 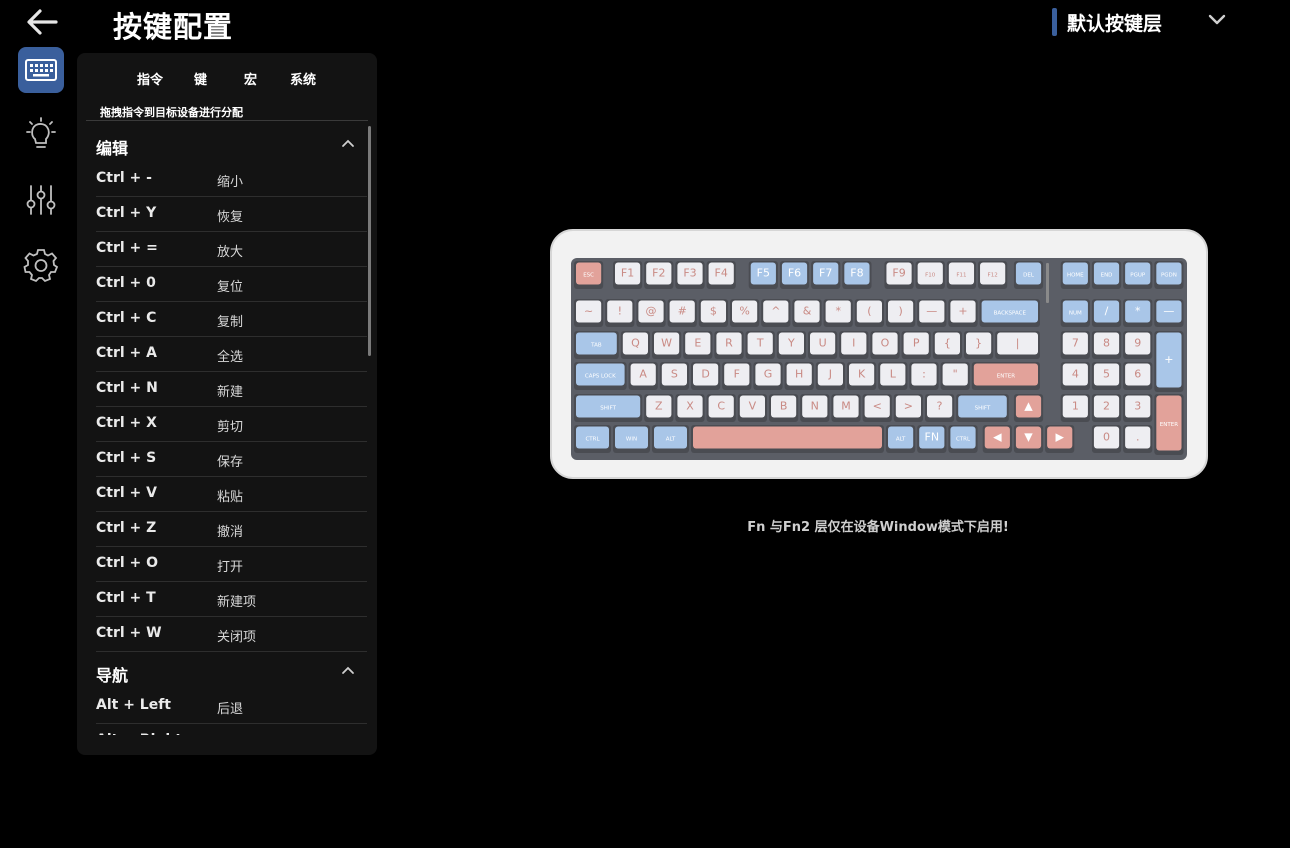 I want to click on key-label: 3, so click(x=1137, y=406).